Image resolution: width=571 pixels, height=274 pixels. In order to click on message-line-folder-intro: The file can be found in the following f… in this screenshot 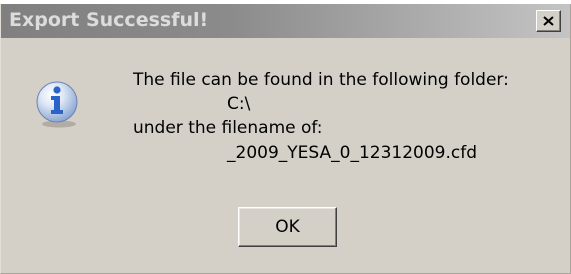, I will do `click(321, 80)`.